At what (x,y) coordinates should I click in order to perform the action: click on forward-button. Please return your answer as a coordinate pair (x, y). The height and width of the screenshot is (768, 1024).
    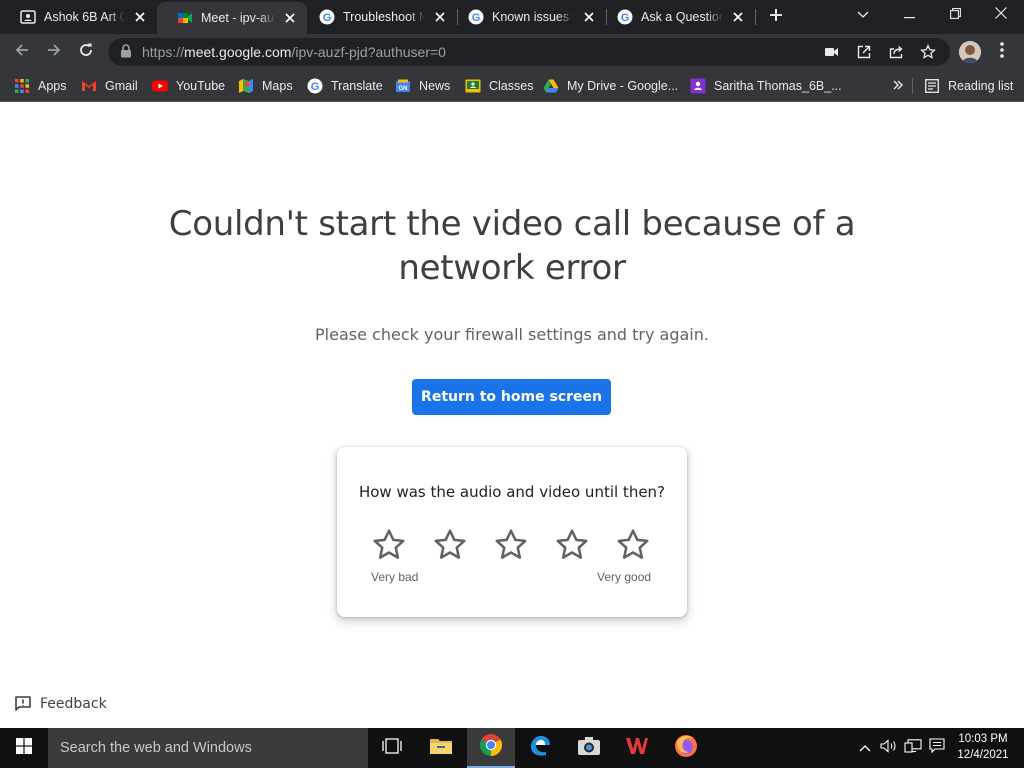
    Looking at the image, I should click on (54, 52).